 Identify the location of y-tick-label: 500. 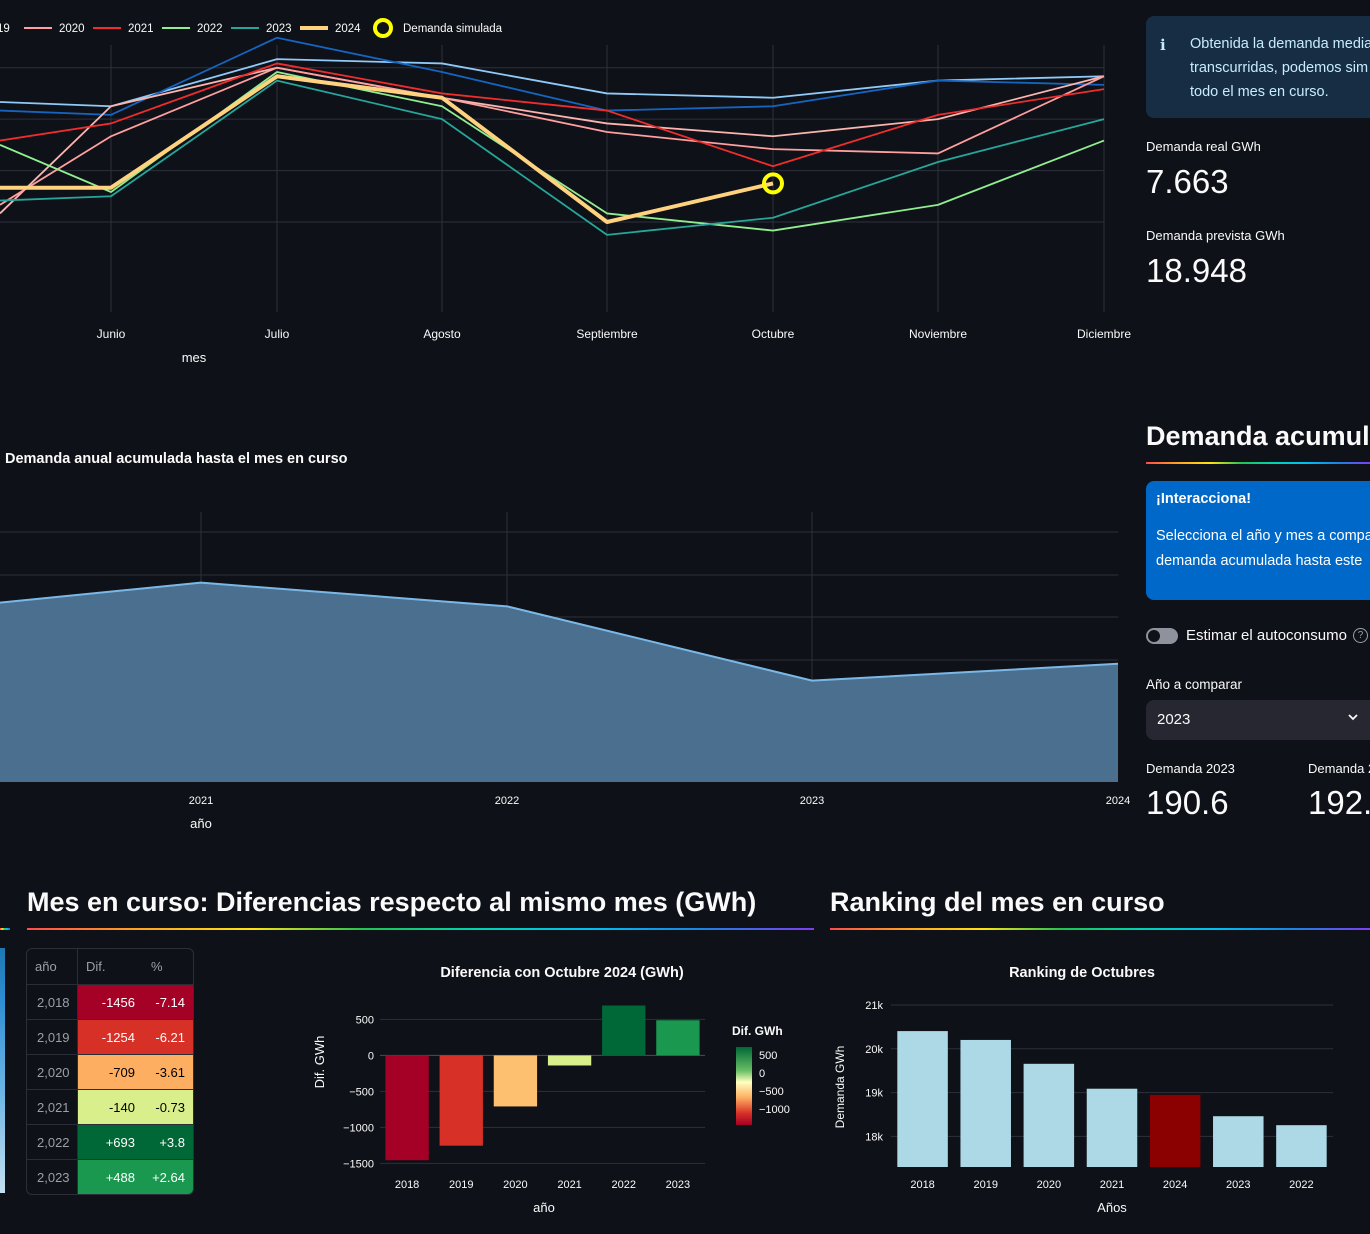
(365, 1020).